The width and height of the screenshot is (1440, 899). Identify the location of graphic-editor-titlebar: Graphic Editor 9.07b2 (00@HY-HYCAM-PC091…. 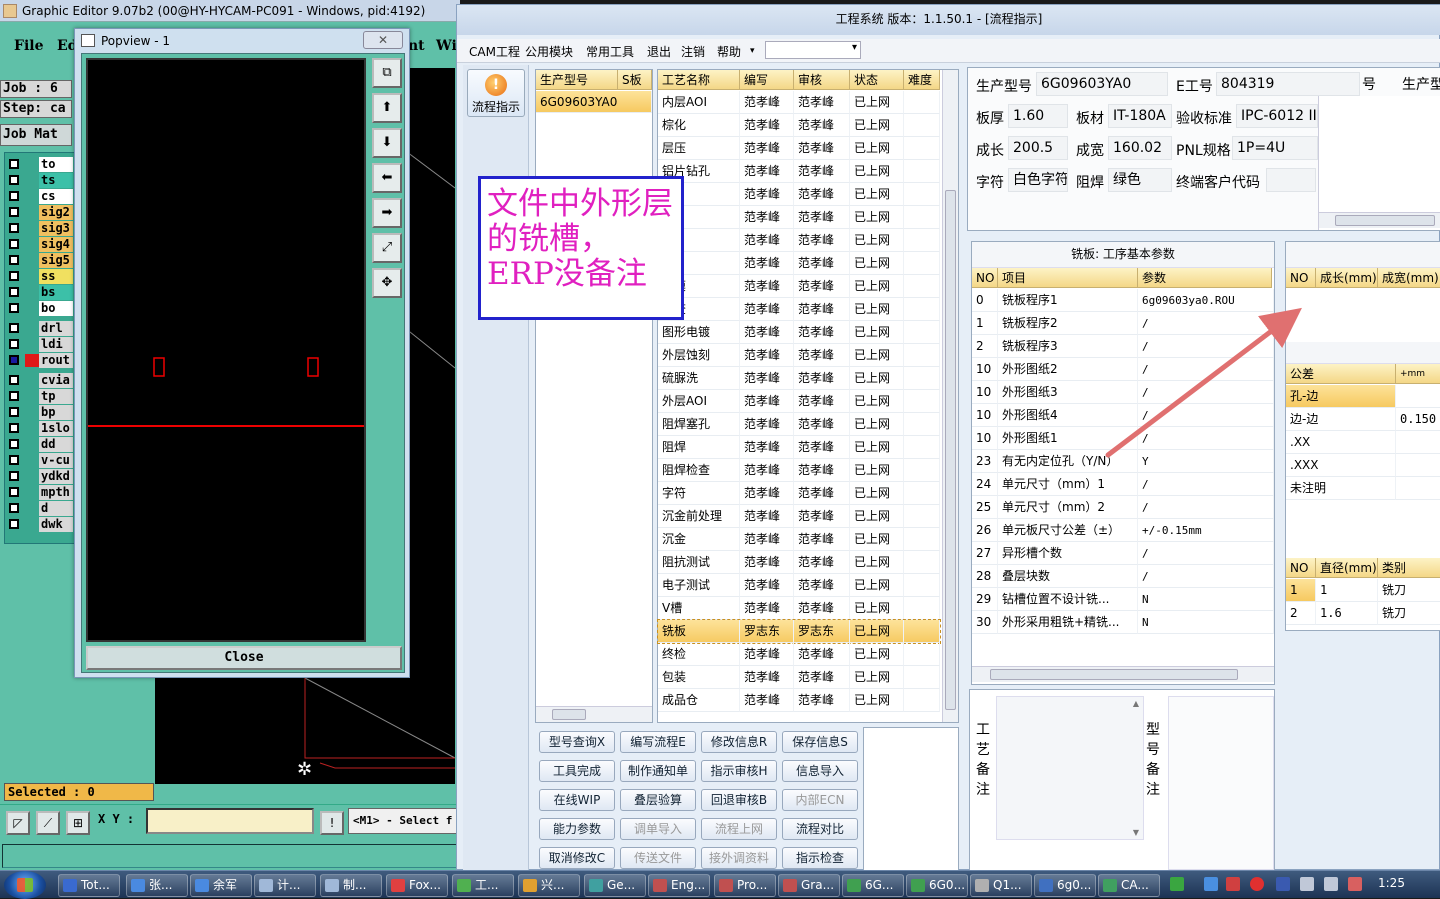
(230, 11).